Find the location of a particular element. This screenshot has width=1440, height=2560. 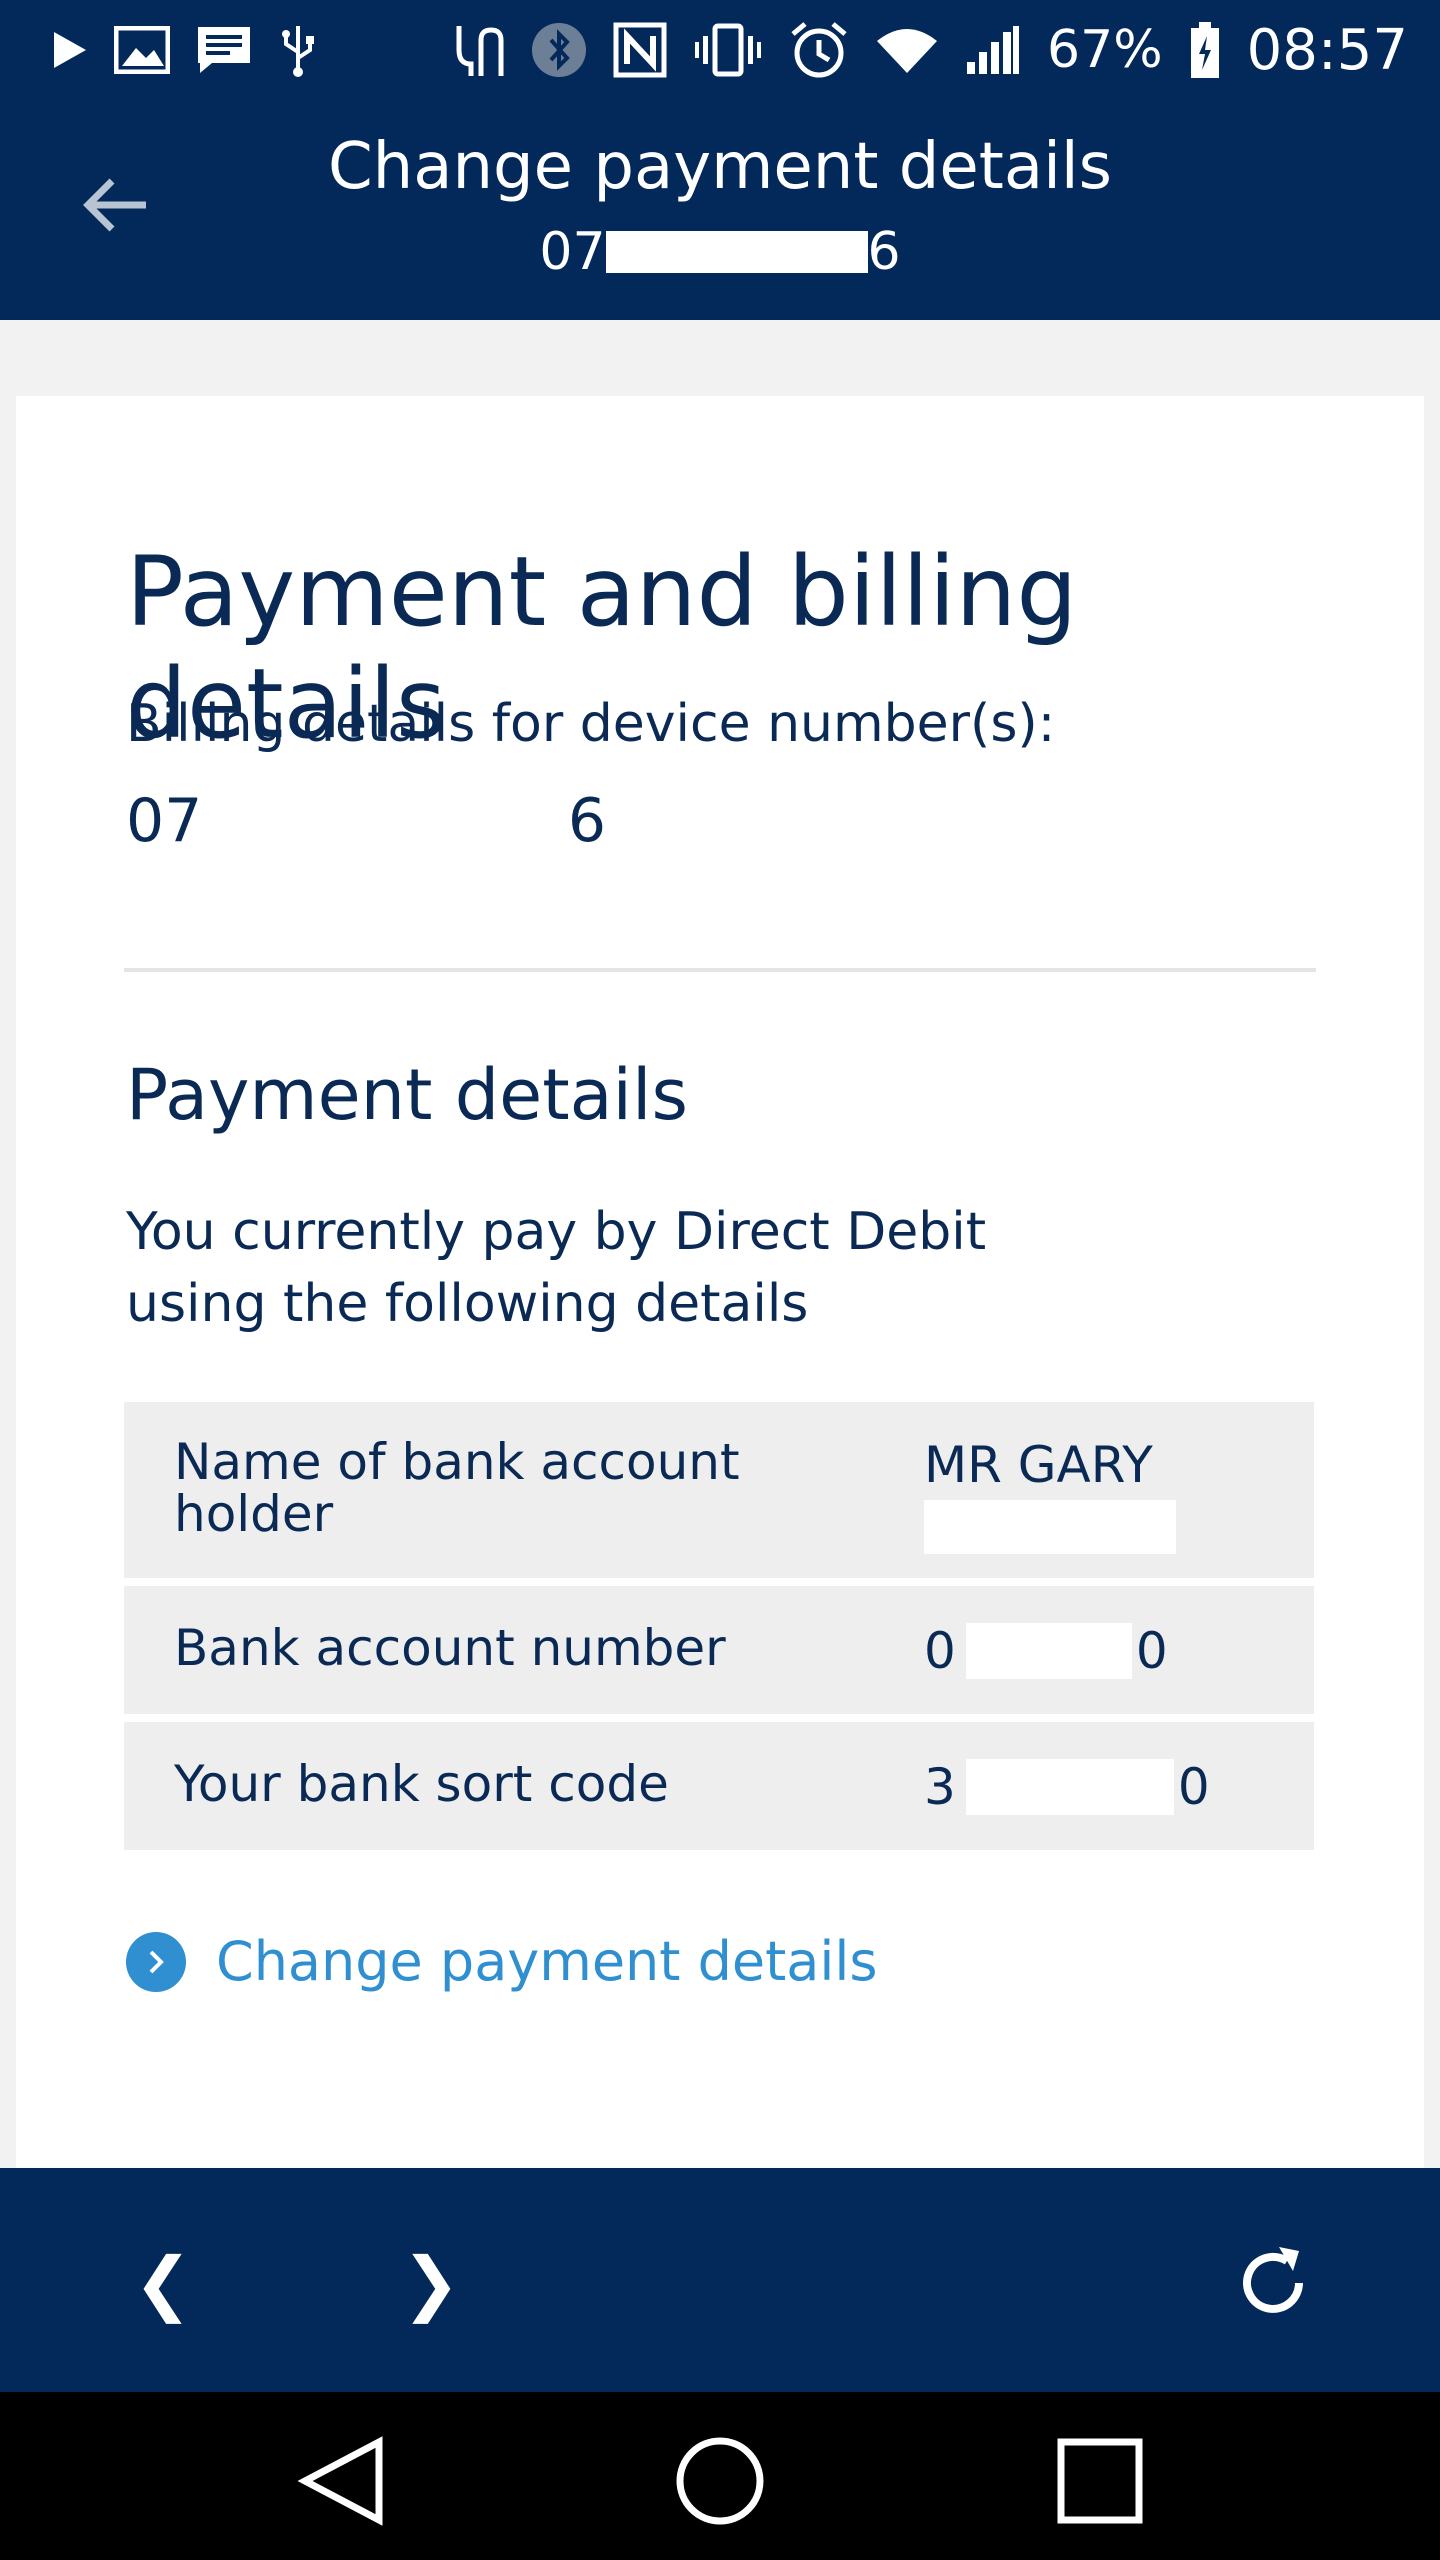

chevron-right-icon is located at coordinates (156, 1961).